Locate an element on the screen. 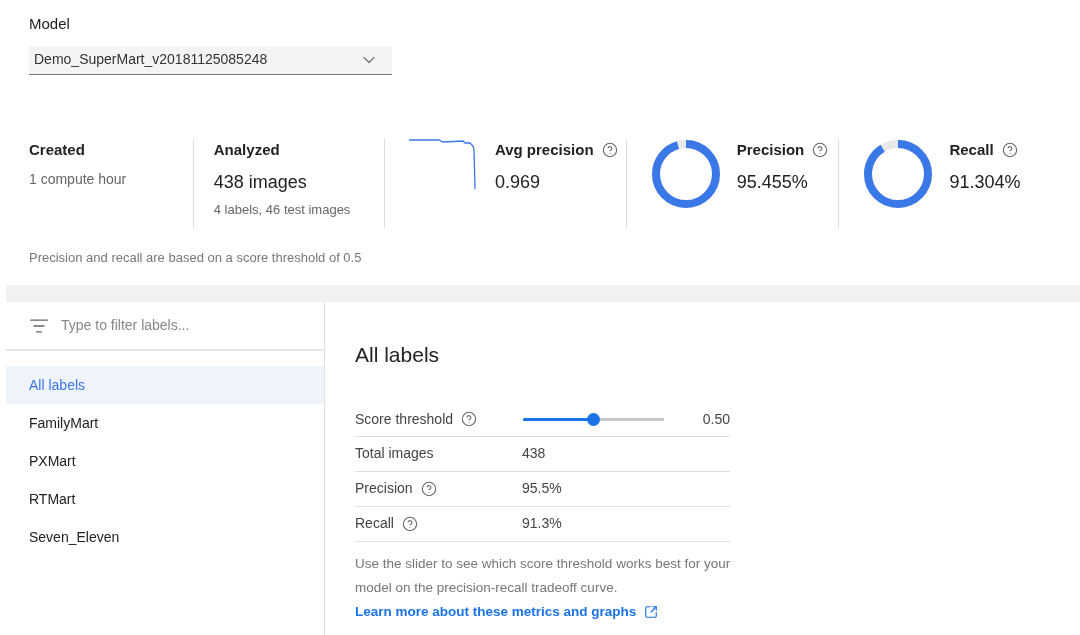 Image resolution: width=1080 pixels, height=635 pixels. section-title: All labels is located at coordinates (398, 355).